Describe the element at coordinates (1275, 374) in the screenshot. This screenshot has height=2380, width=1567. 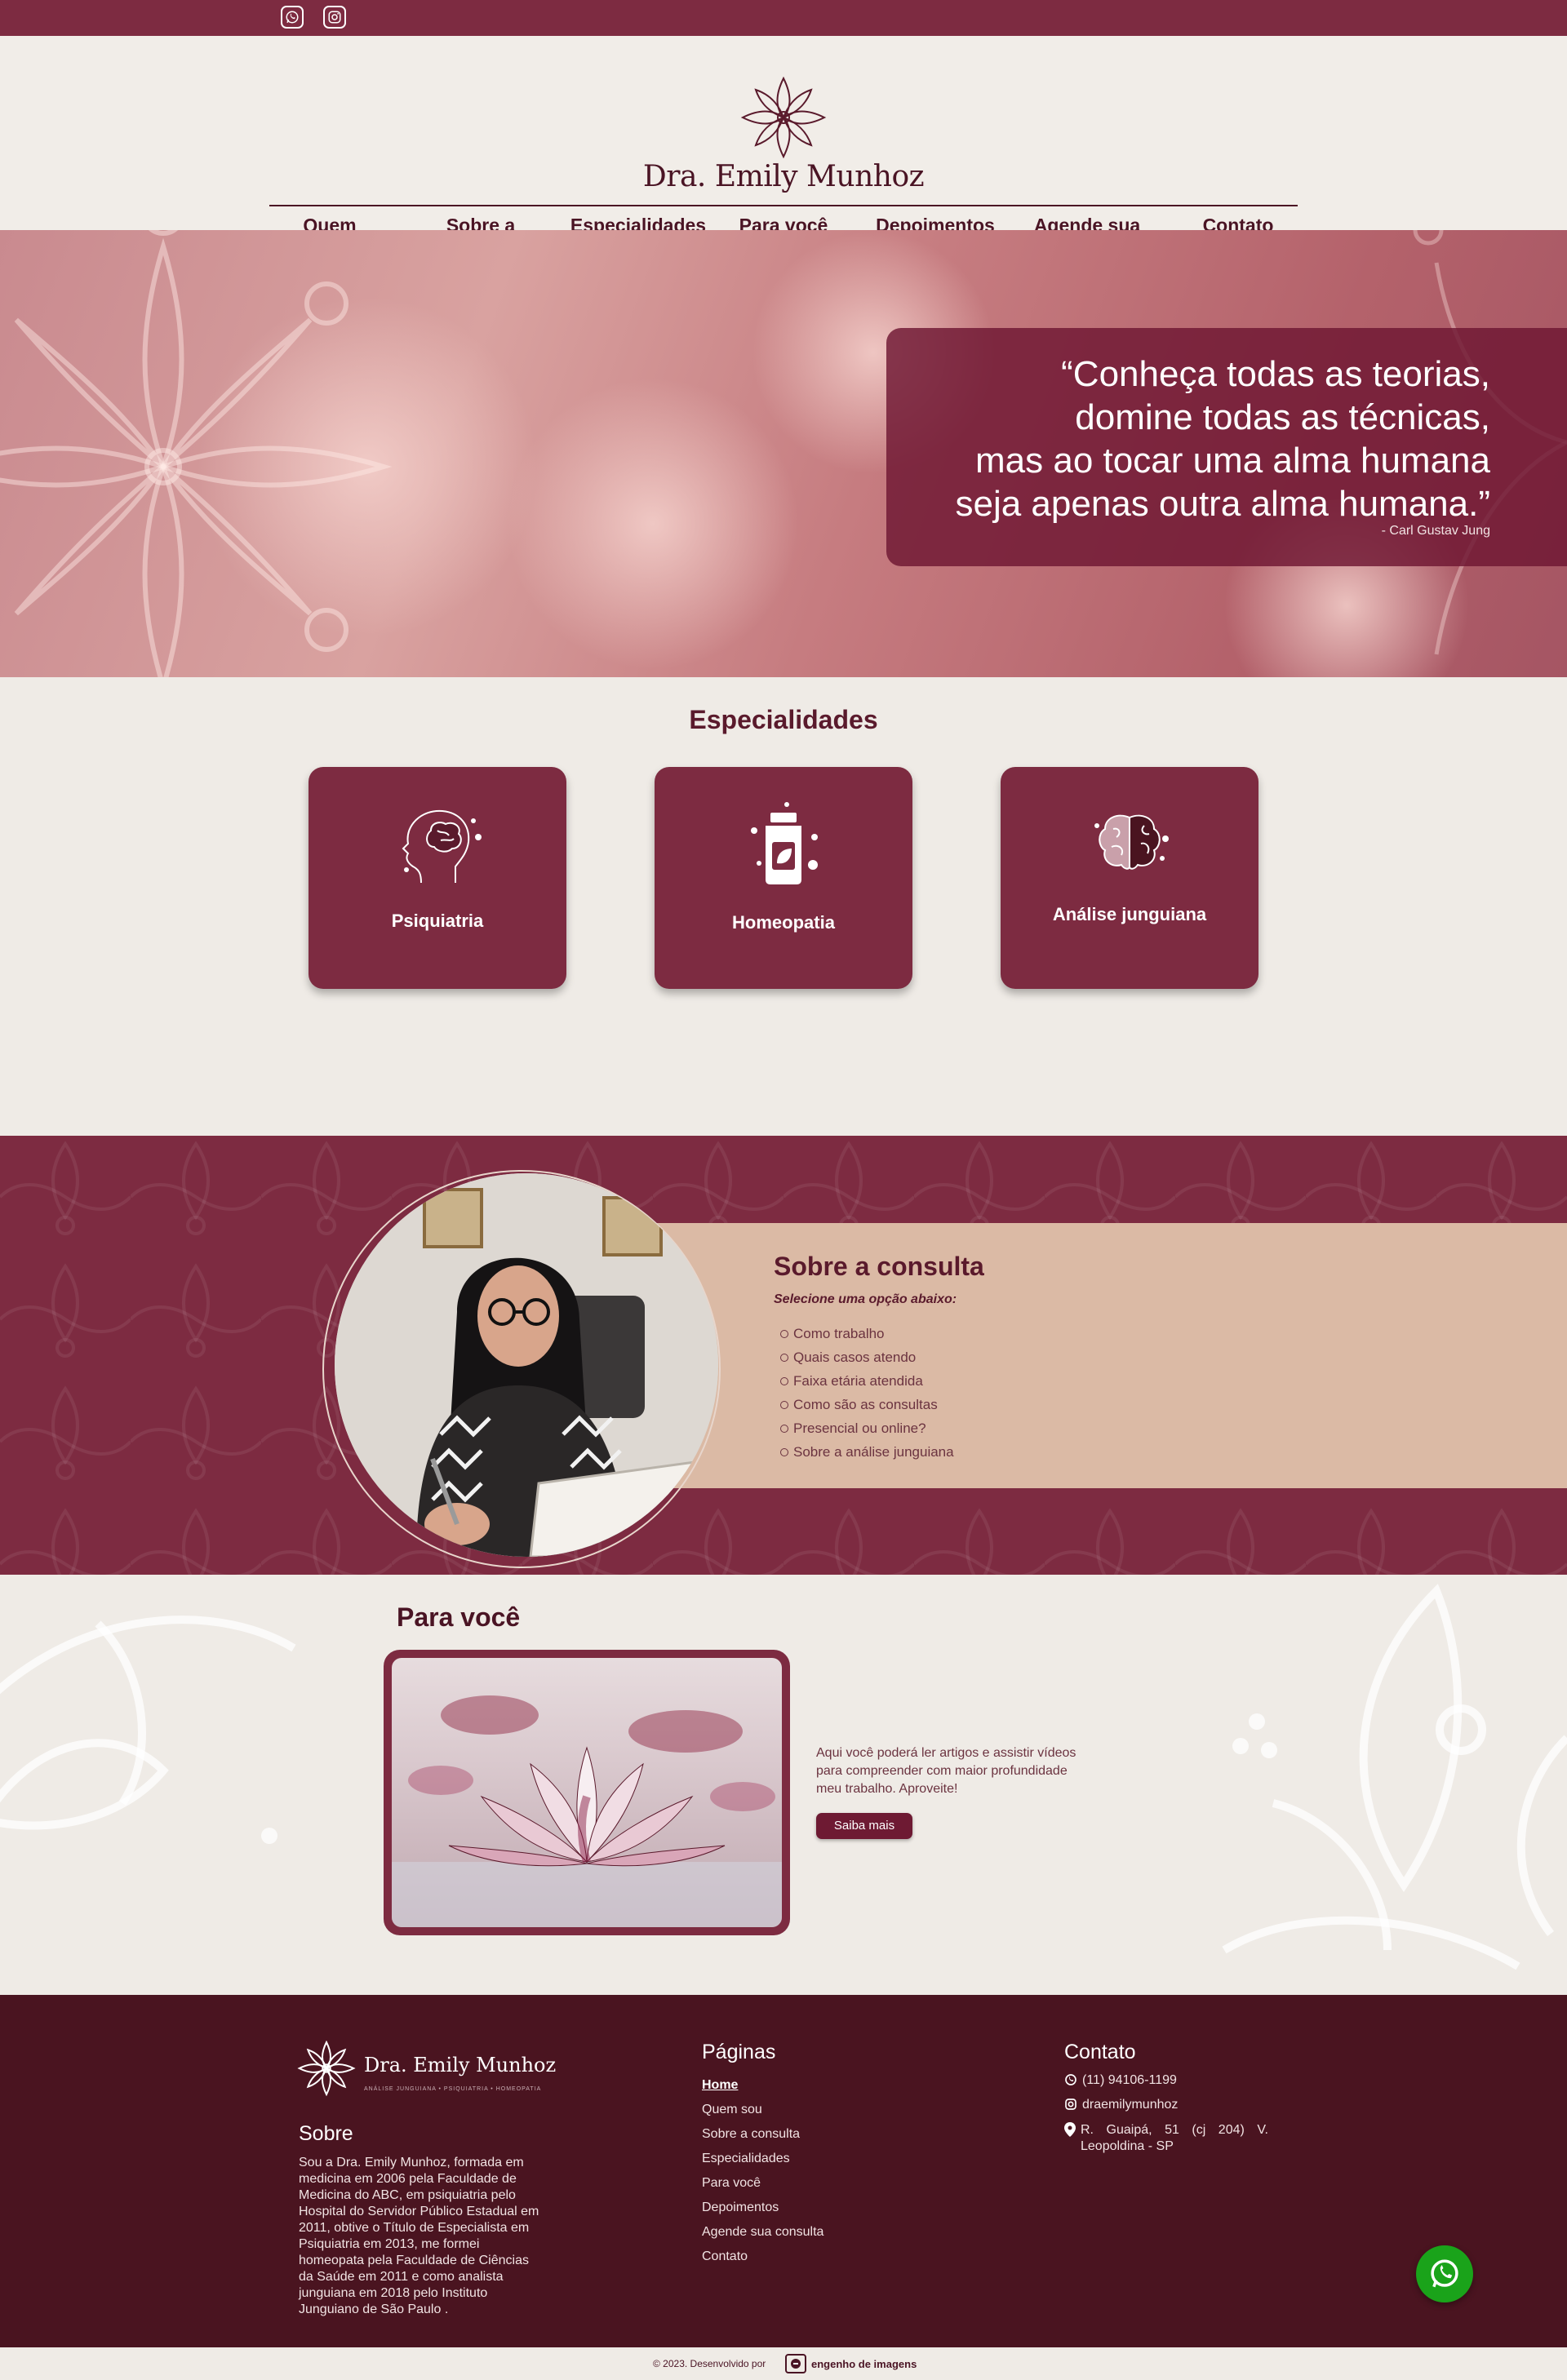
I see `quote-line: “Conheça todas as teorias,` at that location.